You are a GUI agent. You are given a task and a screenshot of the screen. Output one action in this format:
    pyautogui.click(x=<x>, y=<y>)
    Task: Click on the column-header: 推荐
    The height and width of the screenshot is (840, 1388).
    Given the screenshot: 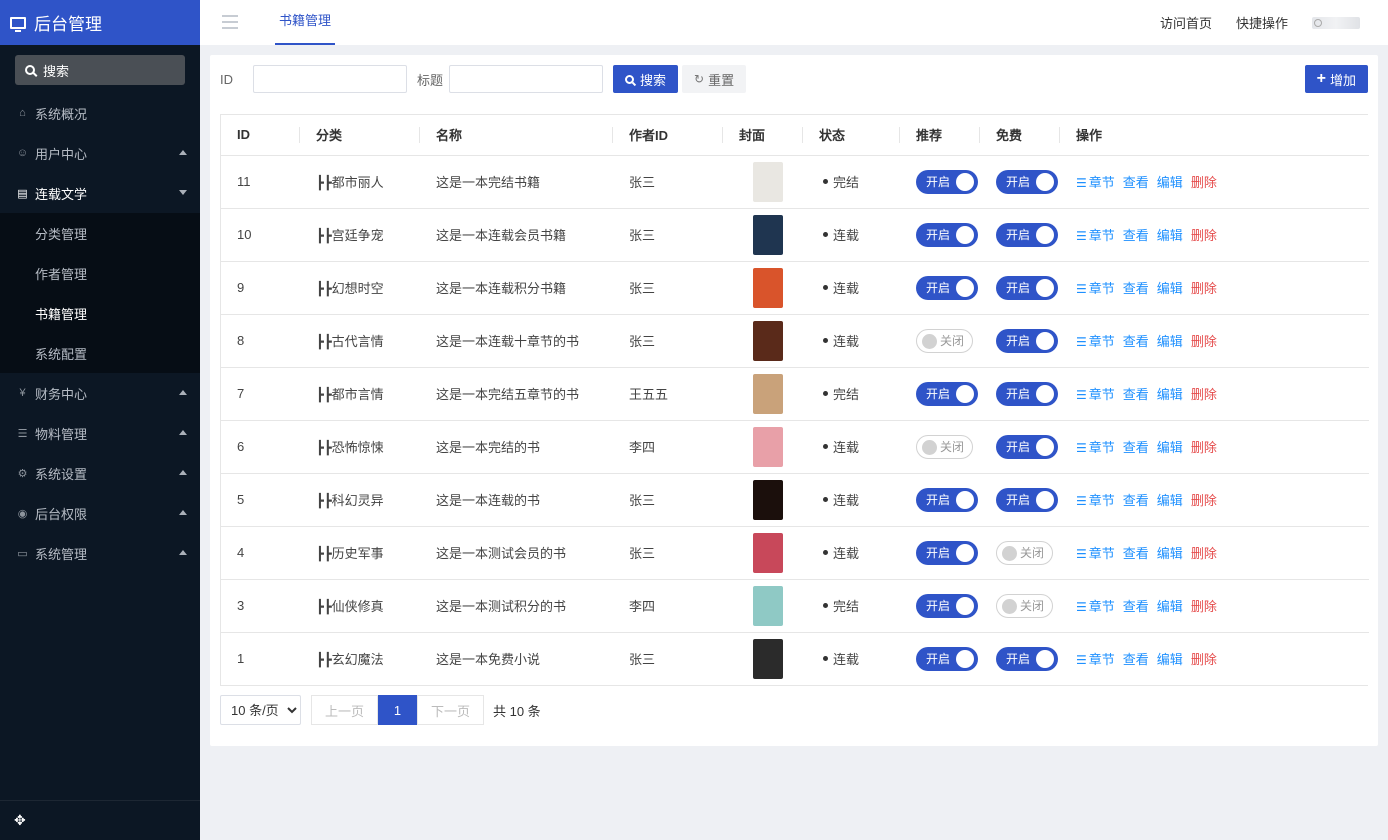 What is the action you would take?
    pyautogui.click(x=940, y=135)
    